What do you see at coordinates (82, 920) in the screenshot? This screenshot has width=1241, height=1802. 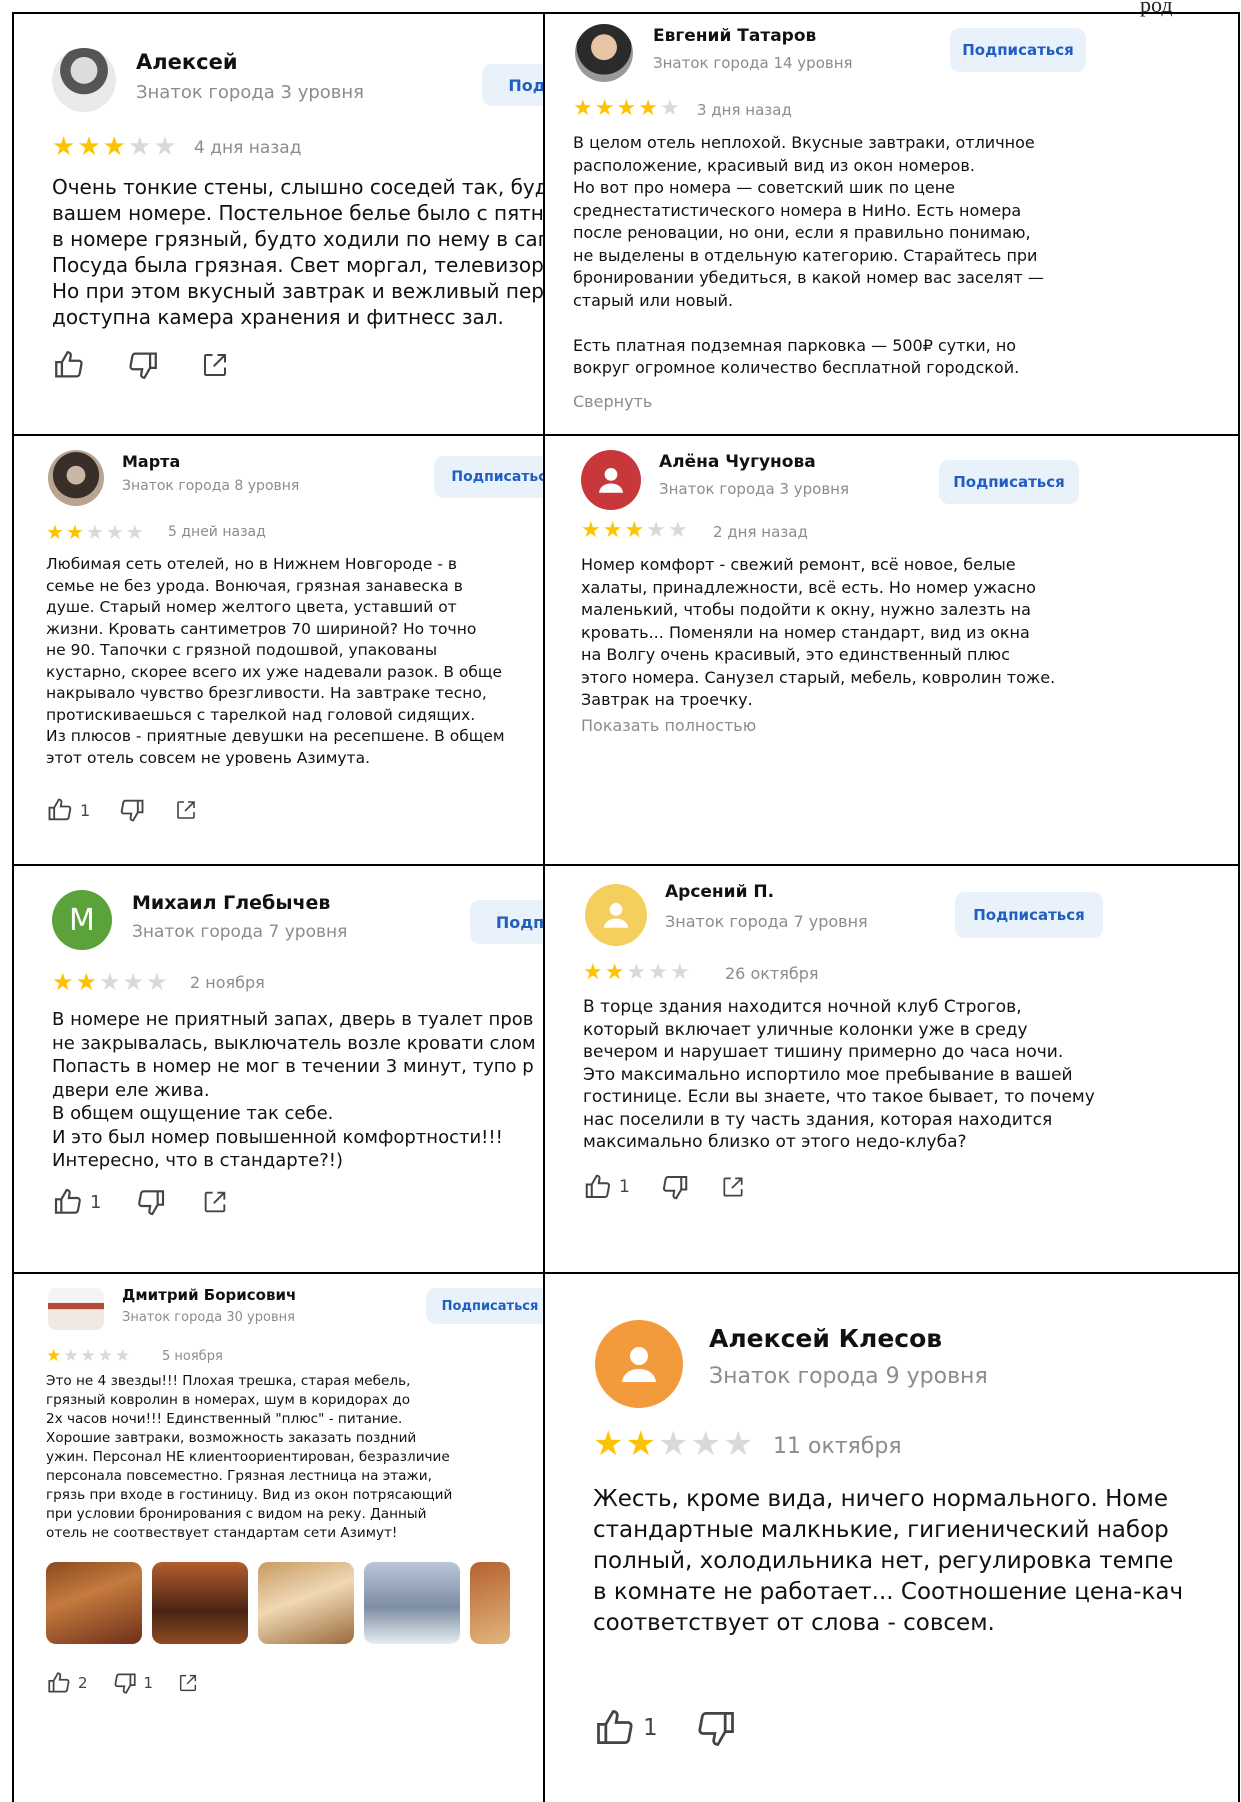 I see `avatar: М` at bounding box center [82, 920].